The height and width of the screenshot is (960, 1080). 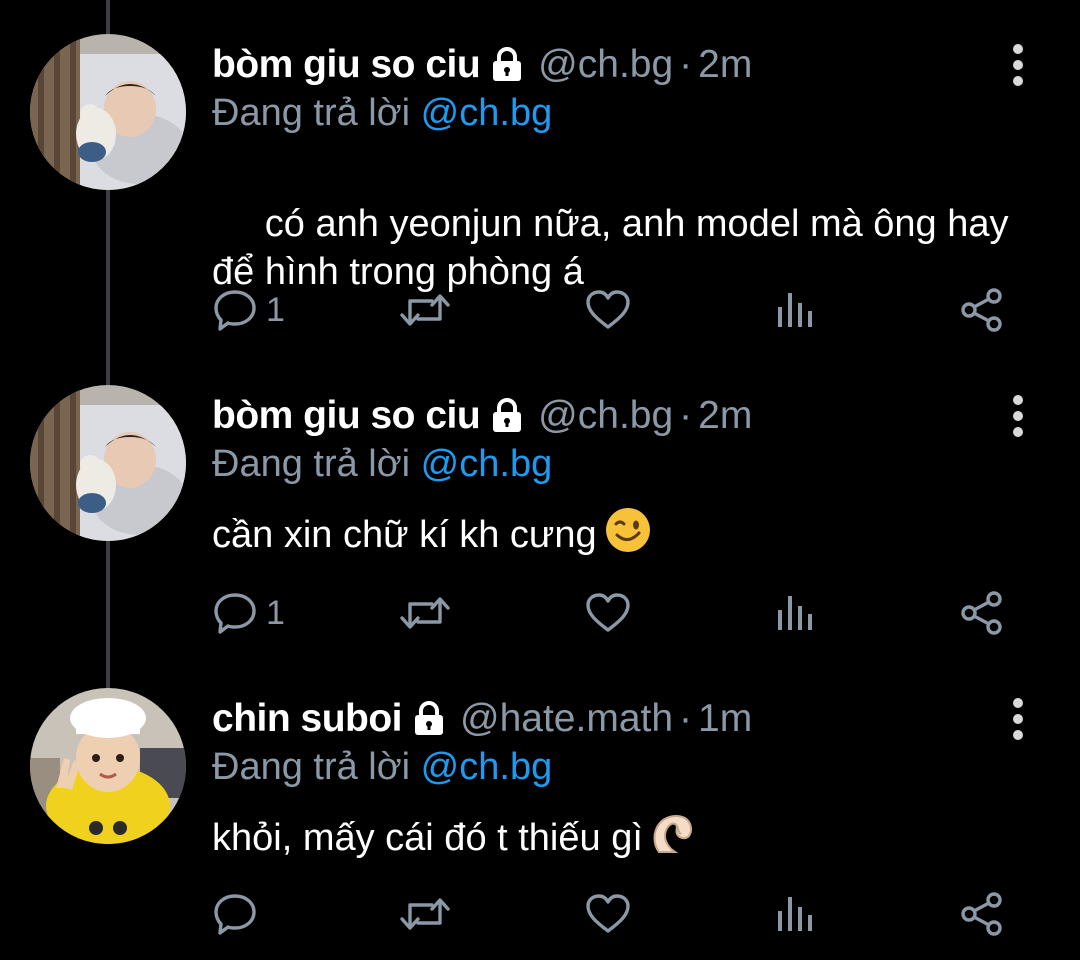 I want to click on reply-button, so click(x=239, y=914).